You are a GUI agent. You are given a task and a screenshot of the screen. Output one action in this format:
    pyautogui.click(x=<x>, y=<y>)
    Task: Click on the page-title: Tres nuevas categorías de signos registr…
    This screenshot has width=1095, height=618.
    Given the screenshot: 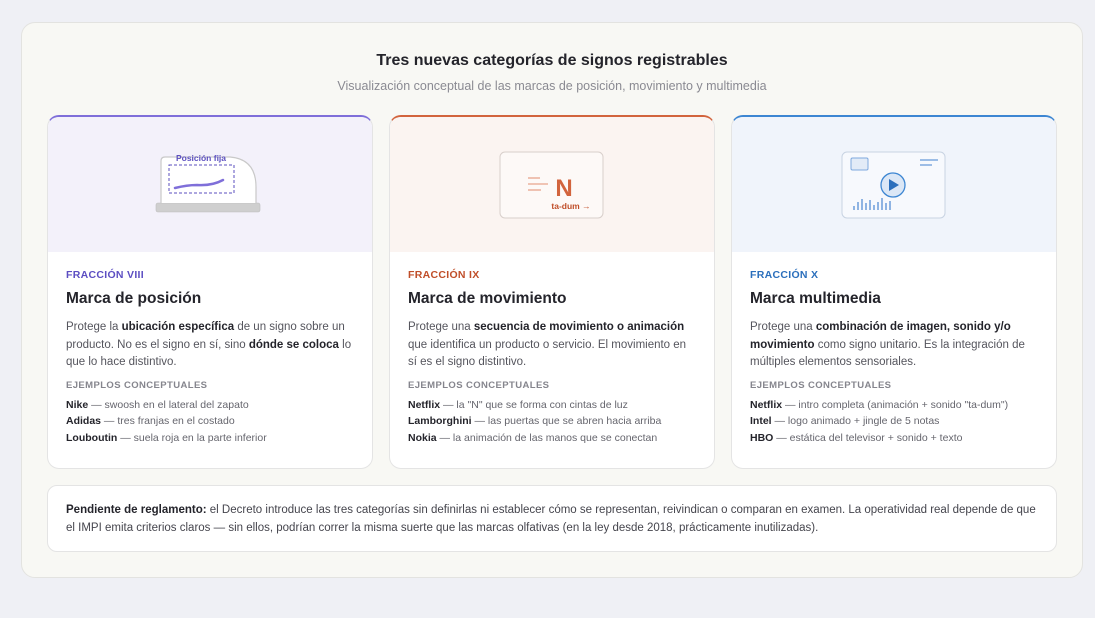 What is the action you would take?
    pyautogui.click(x=552, y=60)
    